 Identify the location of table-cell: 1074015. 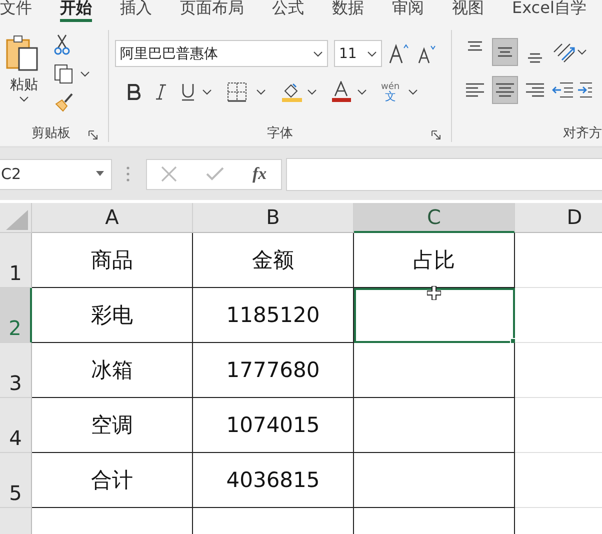
(273, 425).